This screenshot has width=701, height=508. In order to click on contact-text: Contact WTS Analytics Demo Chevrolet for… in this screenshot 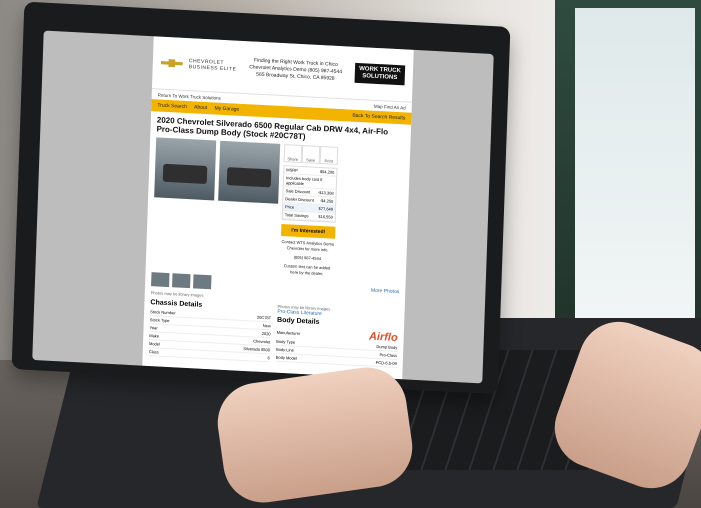, I will do `click(308, 245)`.